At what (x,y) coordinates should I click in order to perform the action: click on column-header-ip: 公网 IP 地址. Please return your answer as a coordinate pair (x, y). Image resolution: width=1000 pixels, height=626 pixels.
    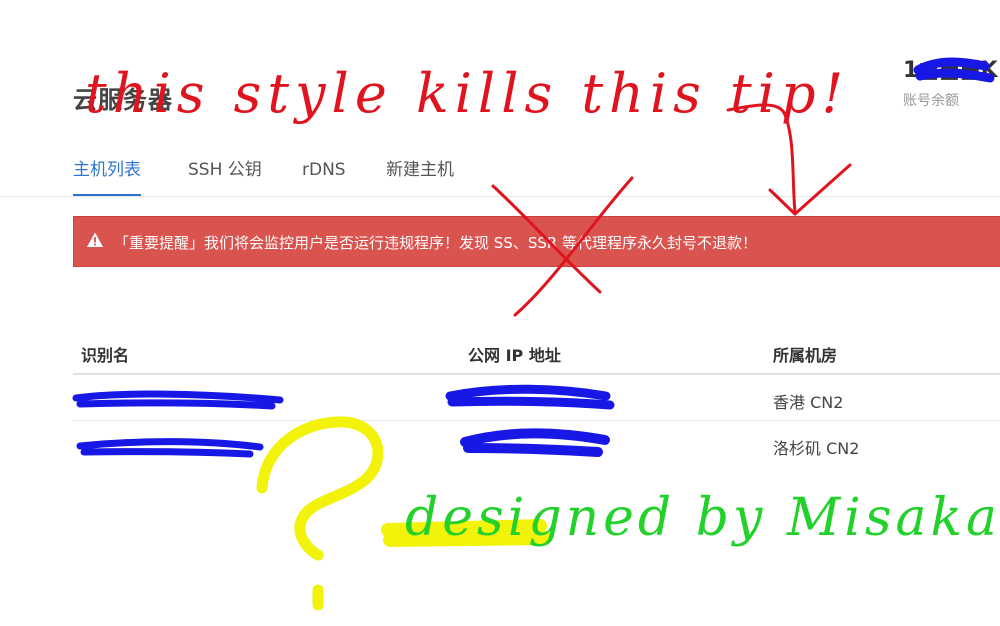
    Looking at the image, I should click on (514, 355).